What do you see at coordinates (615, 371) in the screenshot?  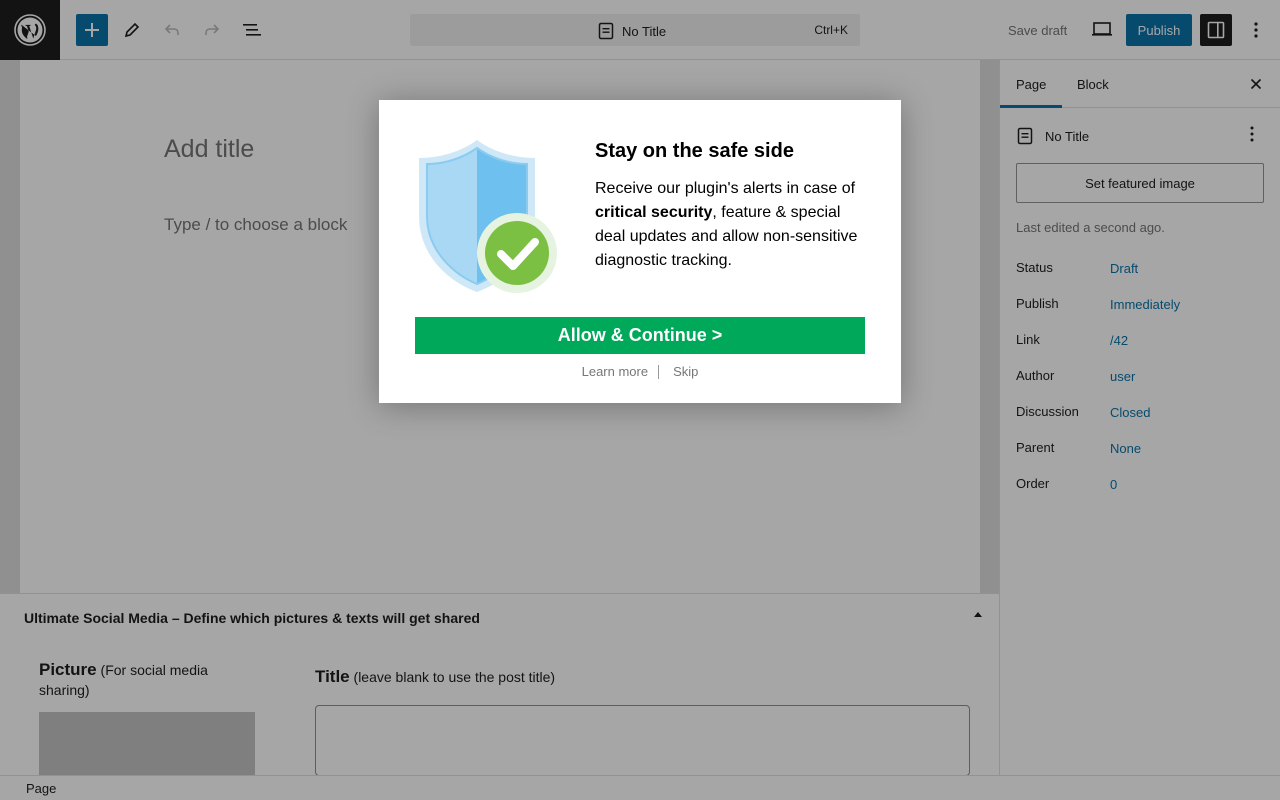 I see `learn-more-link: Learn more` at bounding box center [615, 371].